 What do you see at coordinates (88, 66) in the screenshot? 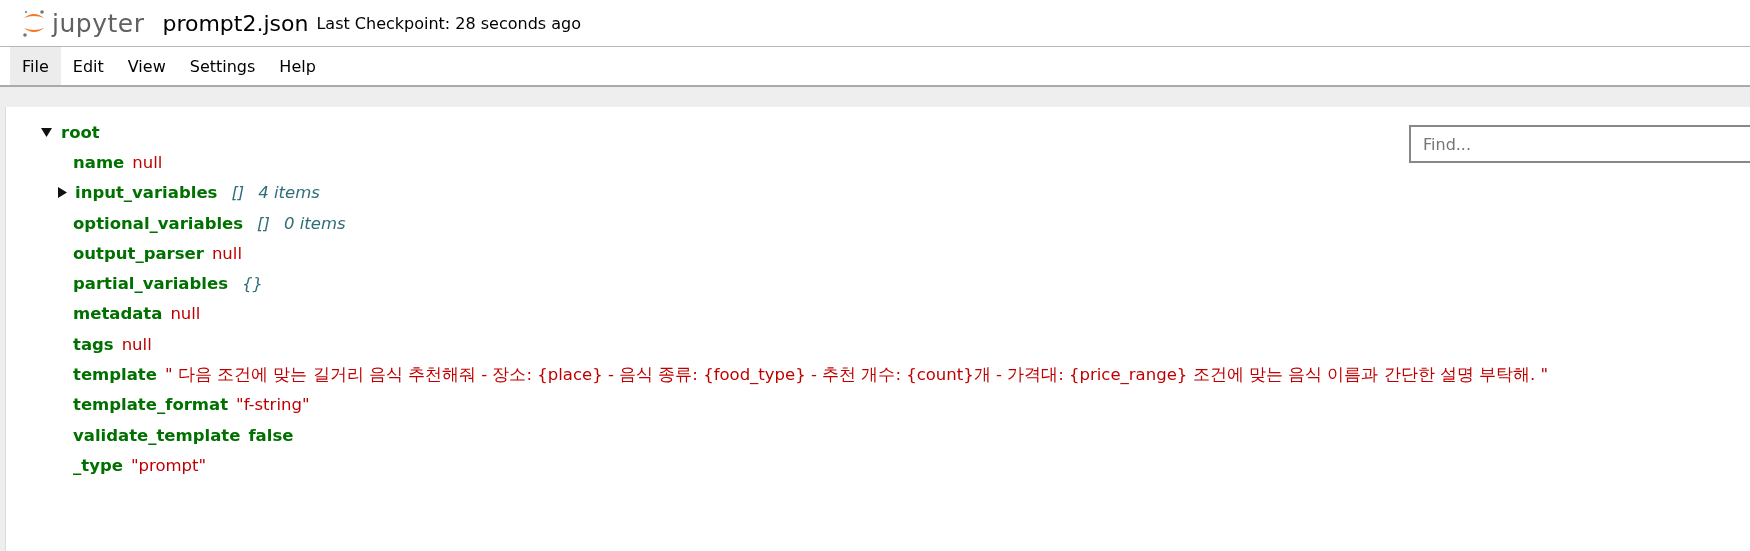
I see `menu-item: Edit` at bounding box center [88, 66].